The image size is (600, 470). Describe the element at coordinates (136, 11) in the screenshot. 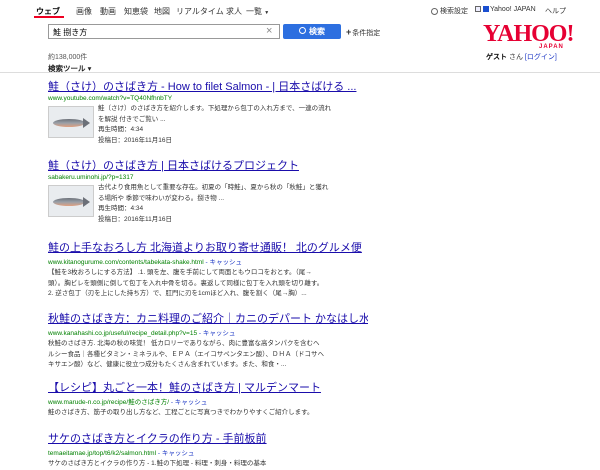

I see `tab-chiebukuro: 知恵袋` at that location.